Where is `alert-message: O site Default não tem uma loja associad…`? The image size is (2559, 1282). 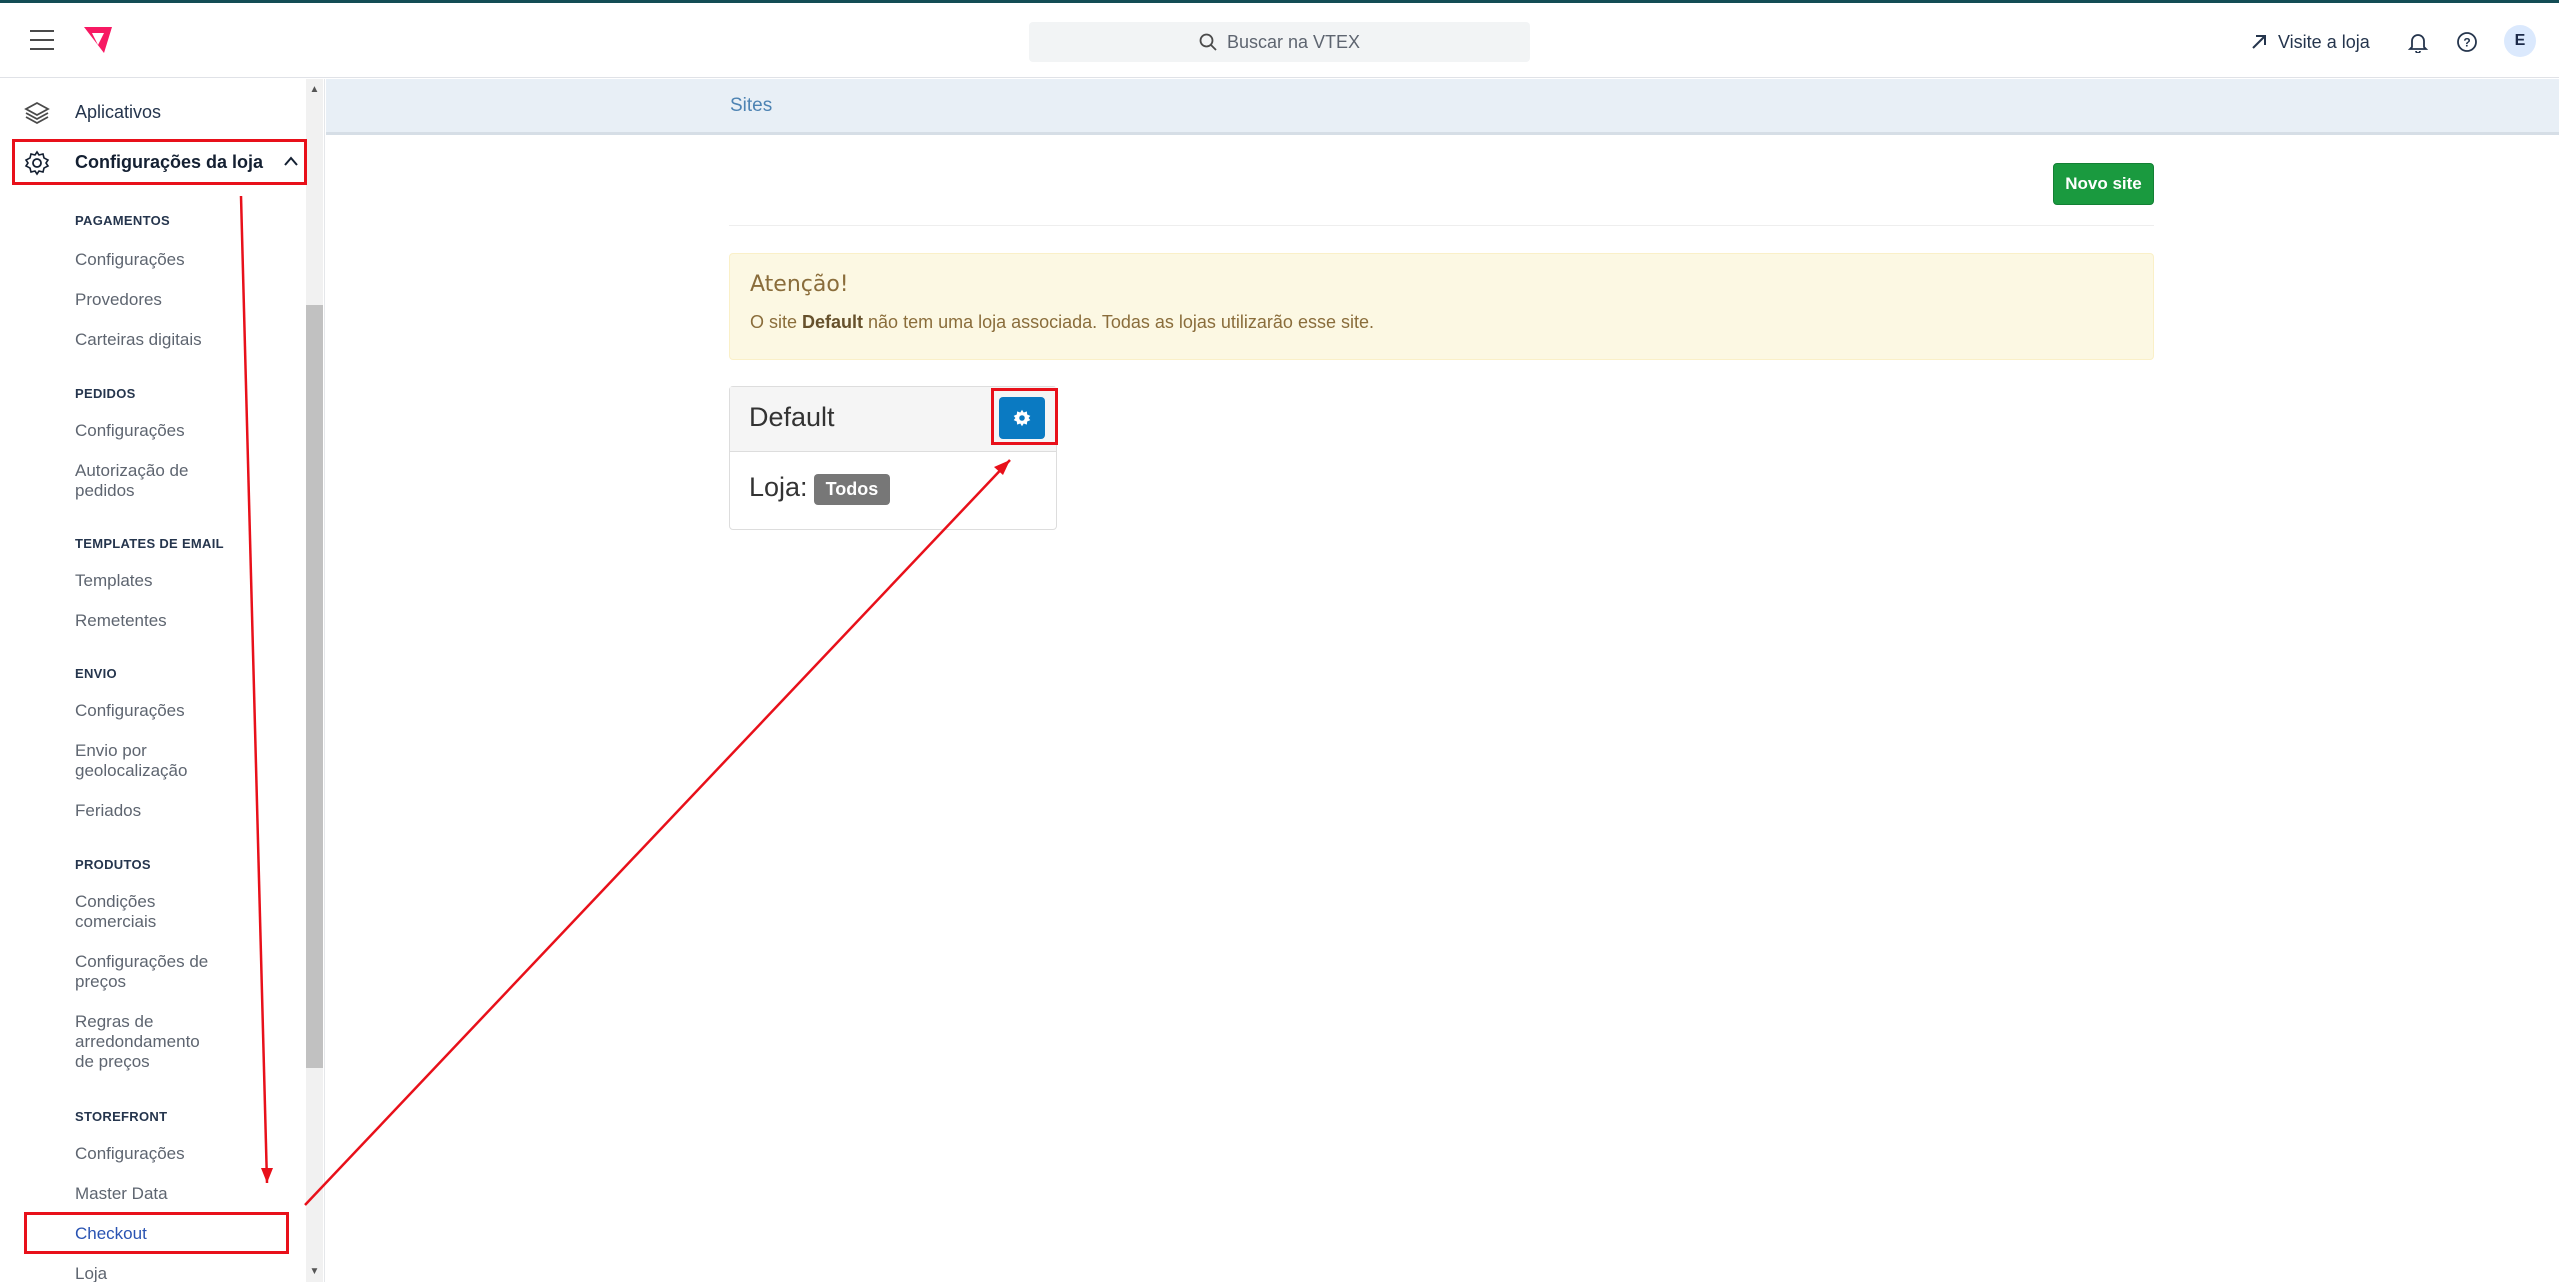
alert-message: O site Default não tem uma loja associad… is located at coordinates (1062, 322).